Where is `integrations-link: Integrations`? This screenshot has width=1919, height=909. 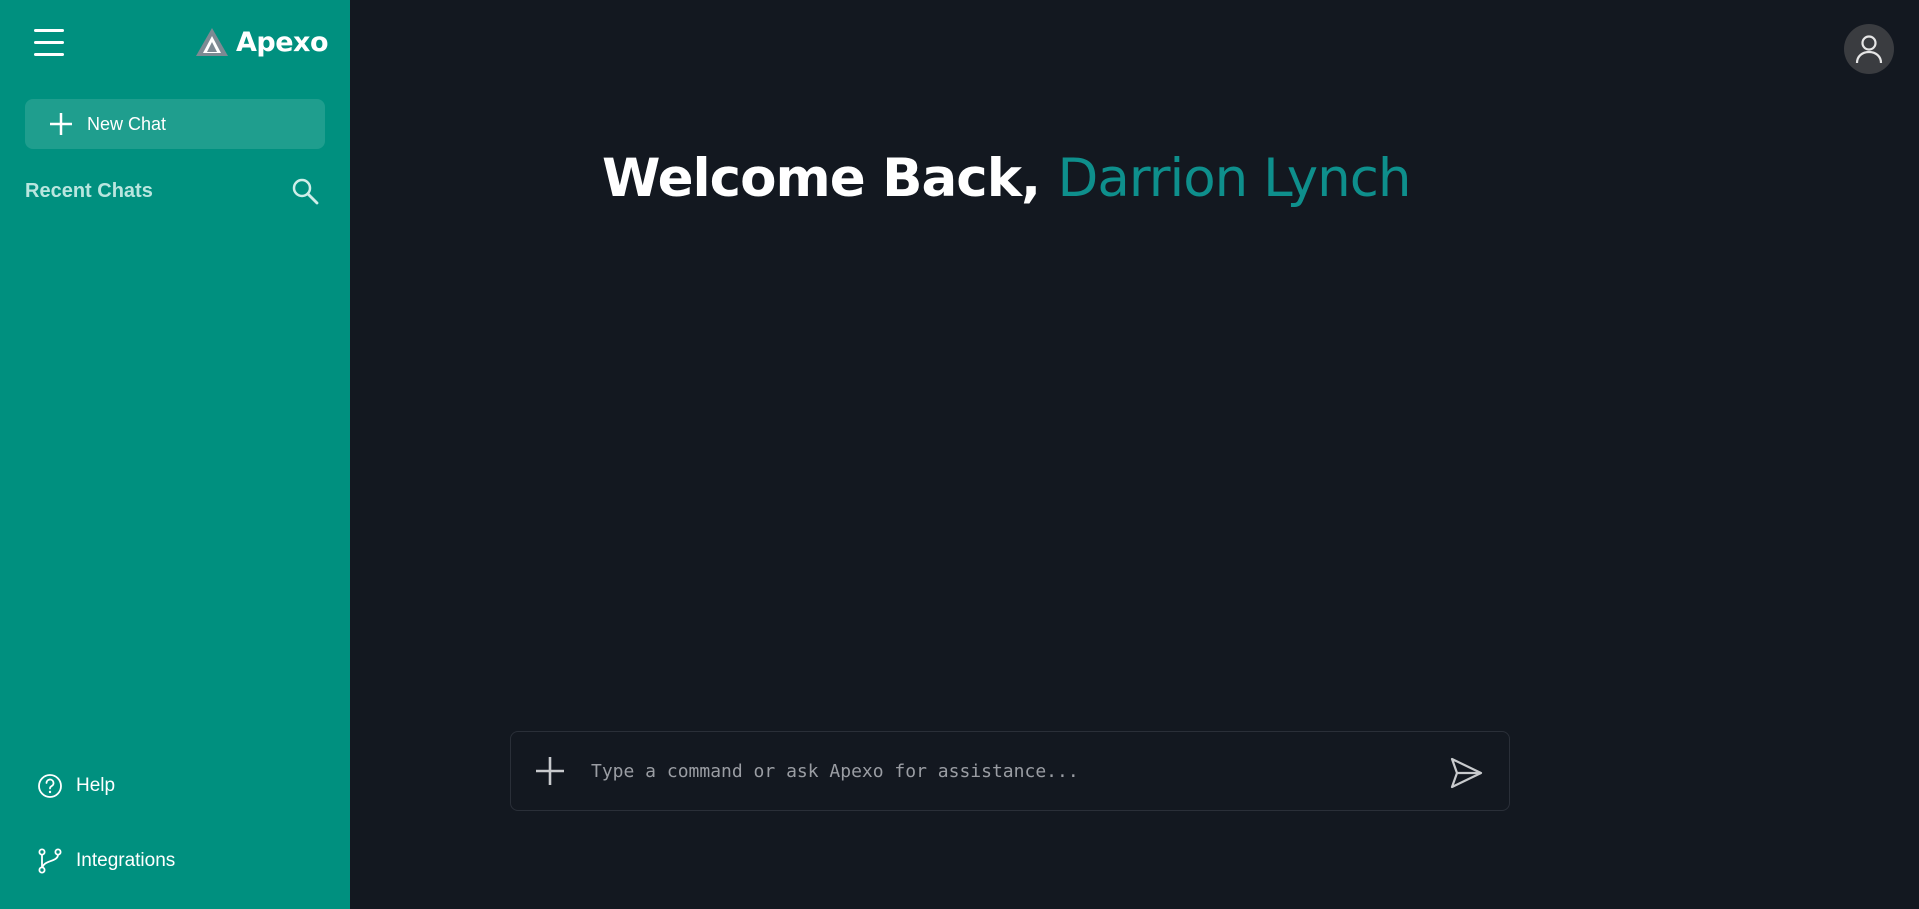 integrations-link: Integrations is located at coordinates (105, 861).